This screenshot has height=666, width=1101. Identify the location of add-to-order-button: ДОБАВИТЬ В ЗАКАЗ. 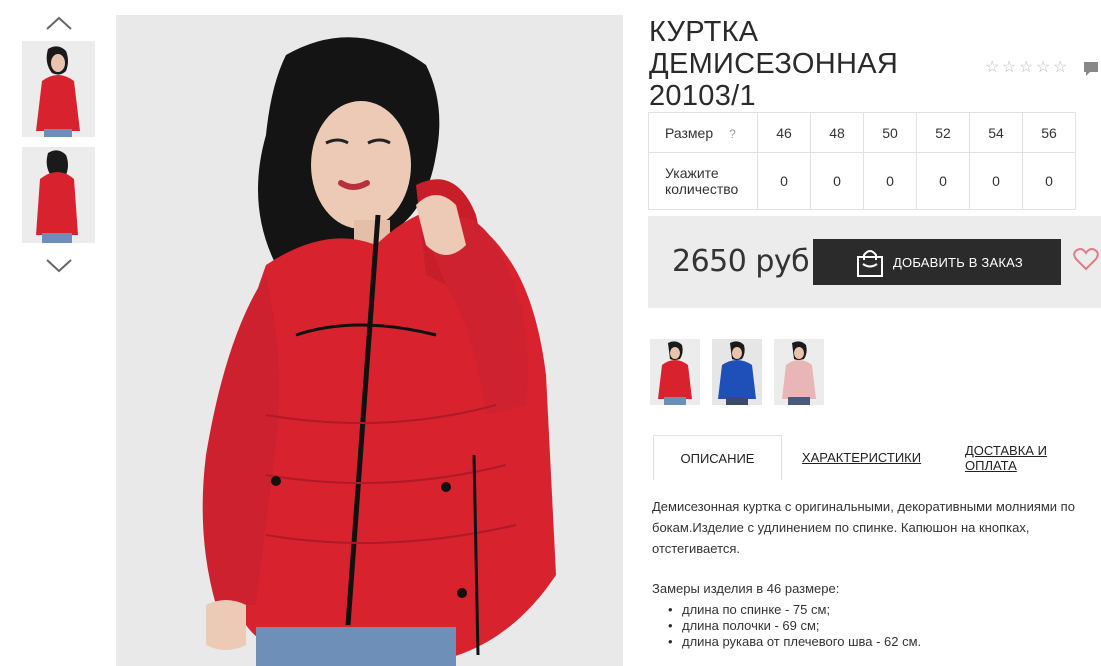
(937, 262).